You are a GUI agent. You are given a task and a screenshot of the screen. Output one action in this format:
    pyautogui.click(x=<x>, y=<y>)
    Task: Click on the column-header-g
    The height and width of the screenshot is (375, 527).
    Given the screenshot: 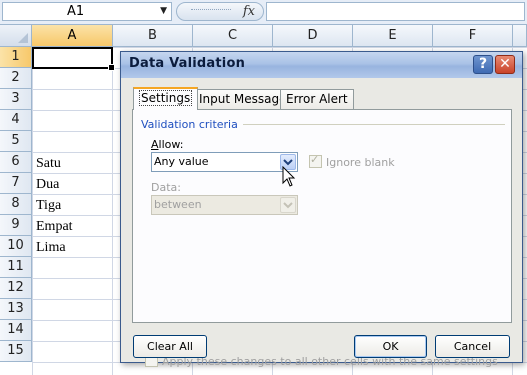 What is the action you would take?
    pyautogui.click(x=520, y=36)
    